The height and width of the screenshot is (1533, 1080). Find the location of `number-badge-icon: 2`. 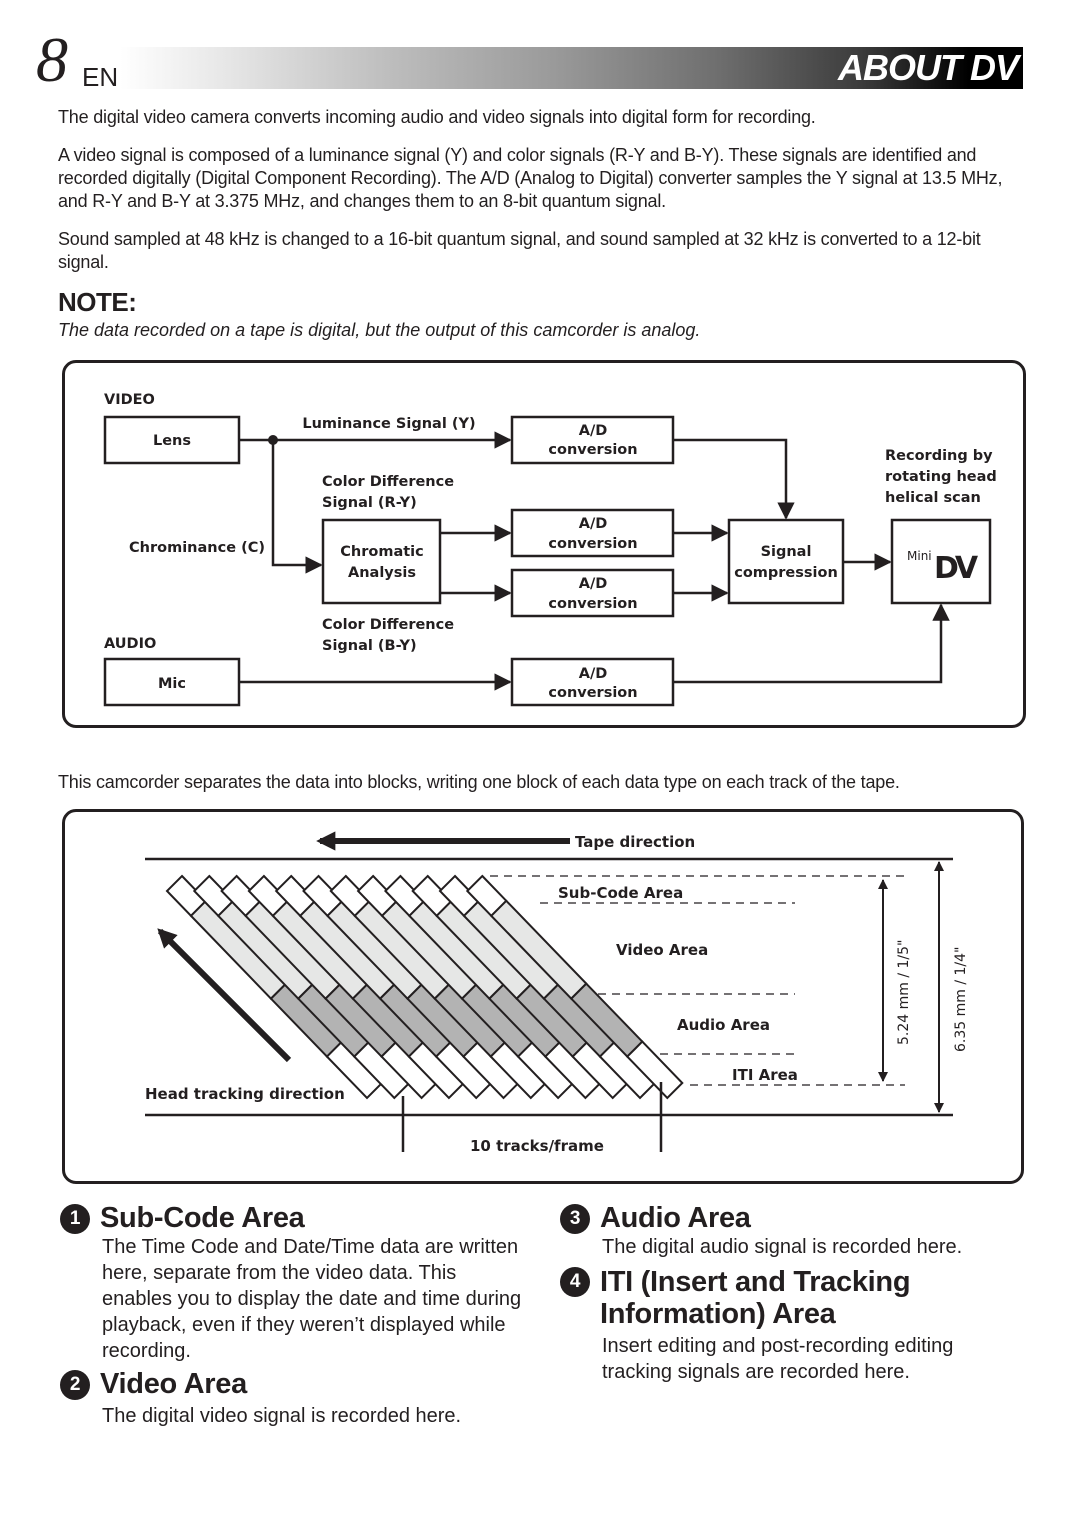

number-badge-icon: 2 is located at coordinates (75, 1385).